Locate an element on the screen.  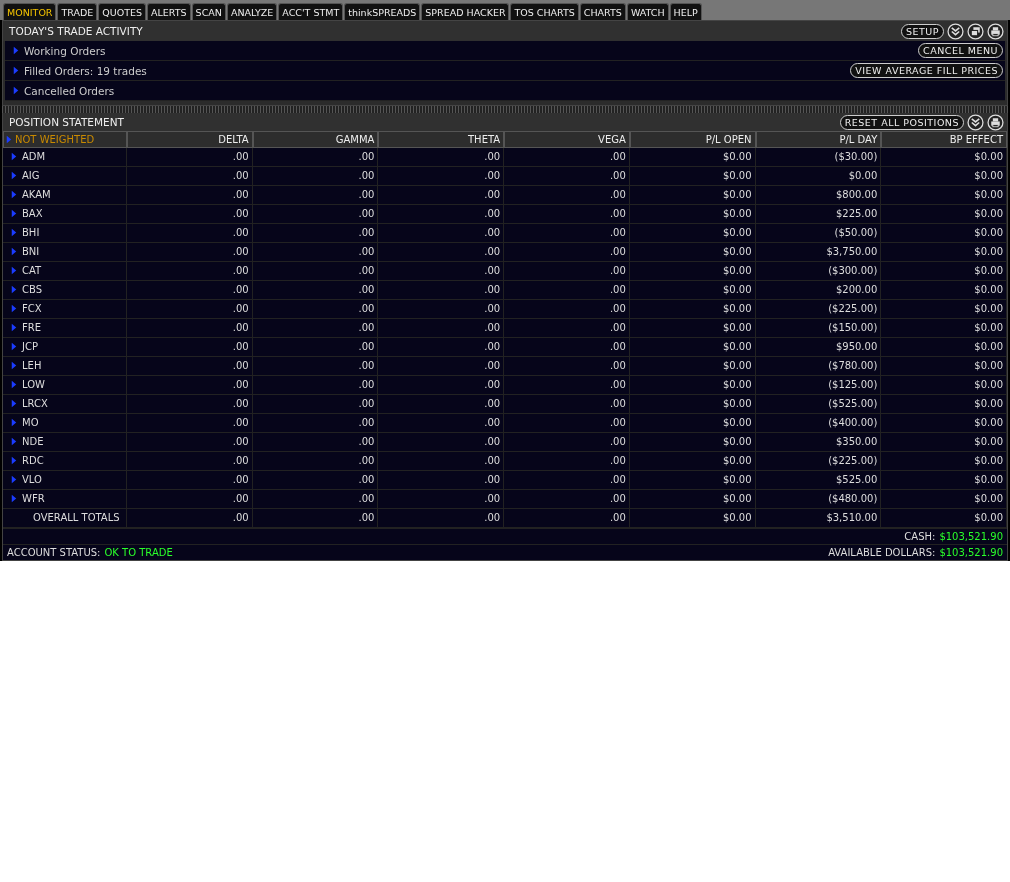
position-symbol: LEH is located at coordinates (26, 365).